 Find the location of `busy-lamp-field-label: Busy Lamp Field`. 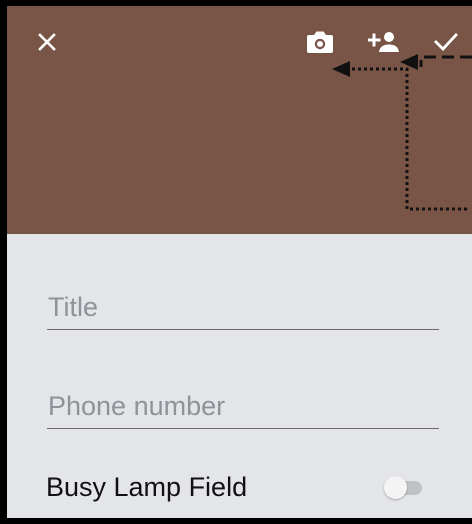

busy-lamp-field-label: Busy Lamp Field is located at coordinates (147, 487).